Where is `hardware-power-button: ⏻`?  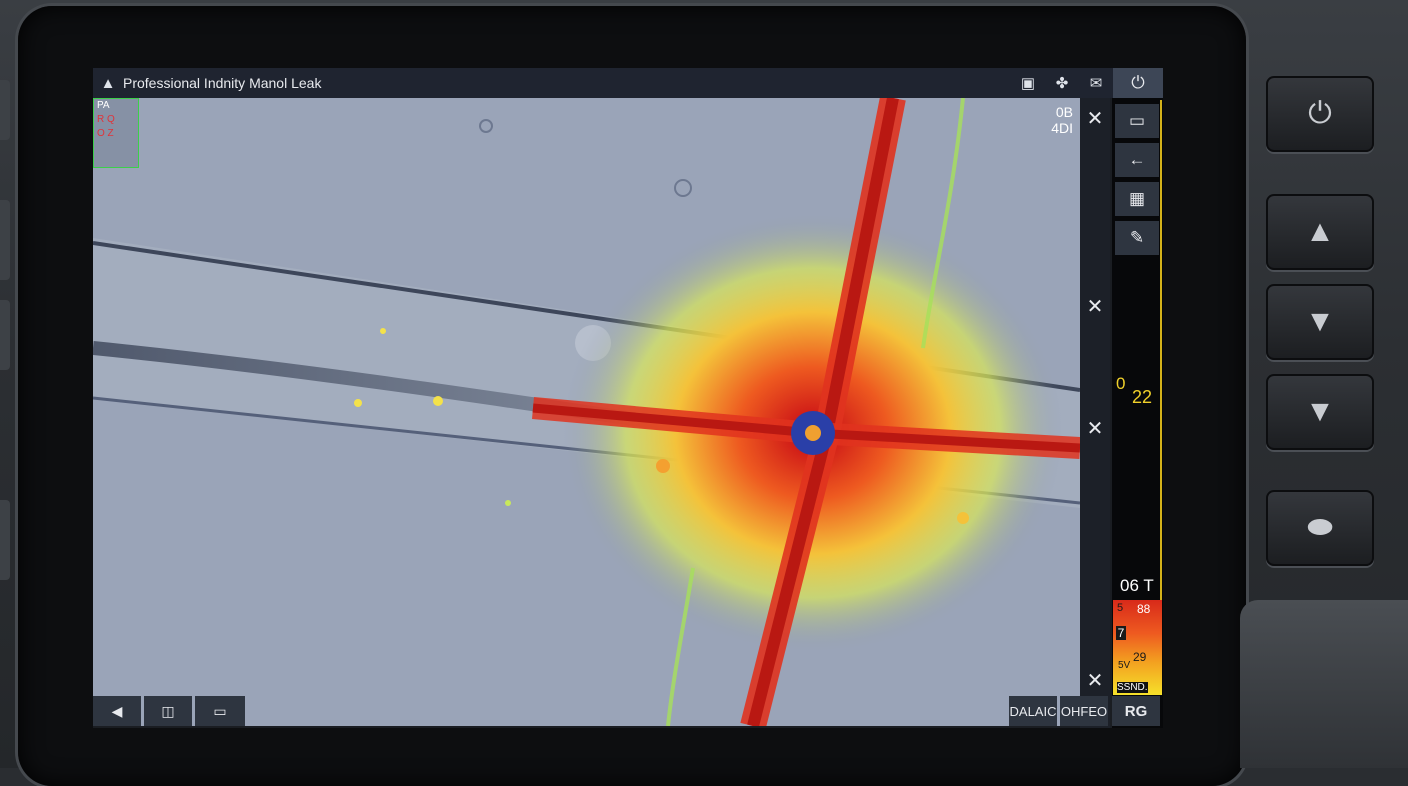 hardware-power-button: ⏻ is located at coordinates (1320, 114).